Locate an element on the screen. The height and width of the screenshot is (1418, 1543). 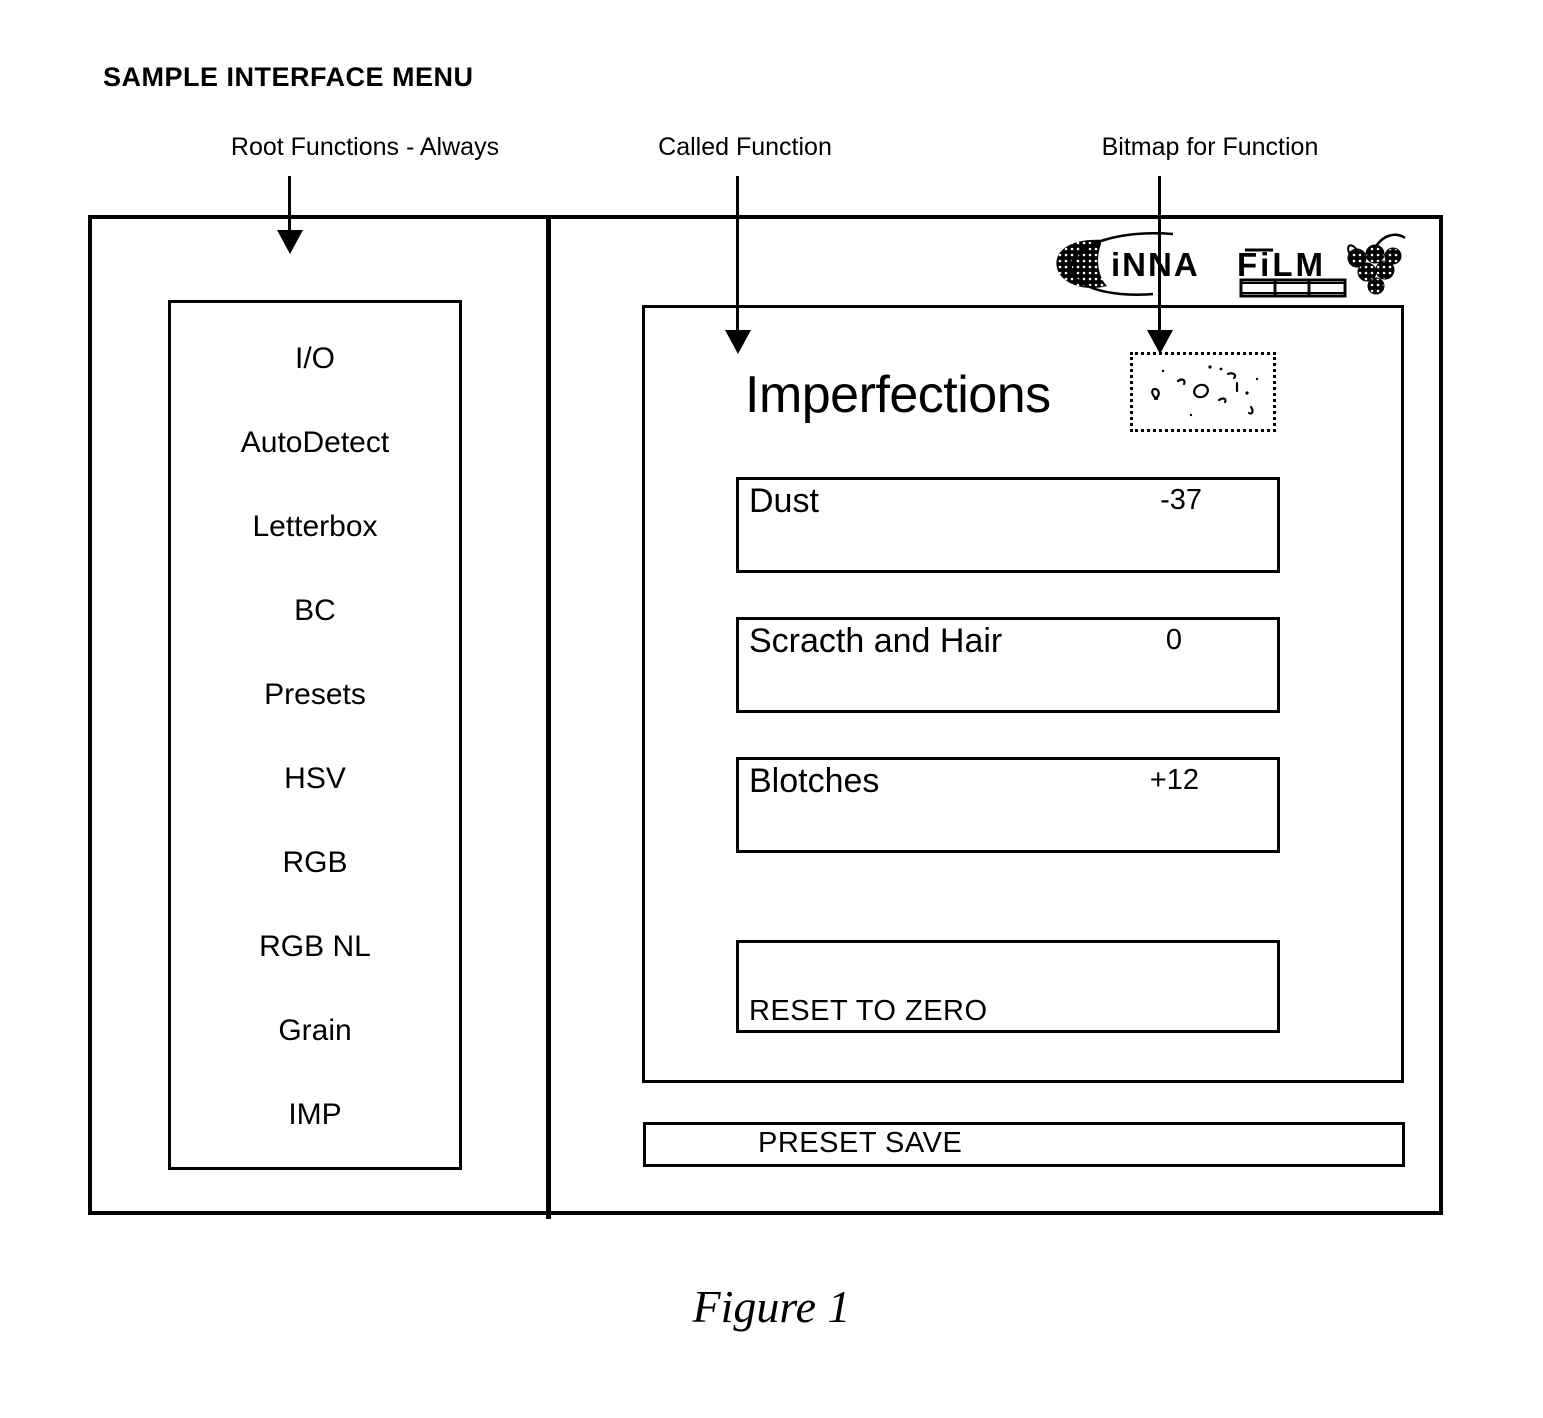
sidebar-item-presets: Presets is located at coordinates (315, 695).